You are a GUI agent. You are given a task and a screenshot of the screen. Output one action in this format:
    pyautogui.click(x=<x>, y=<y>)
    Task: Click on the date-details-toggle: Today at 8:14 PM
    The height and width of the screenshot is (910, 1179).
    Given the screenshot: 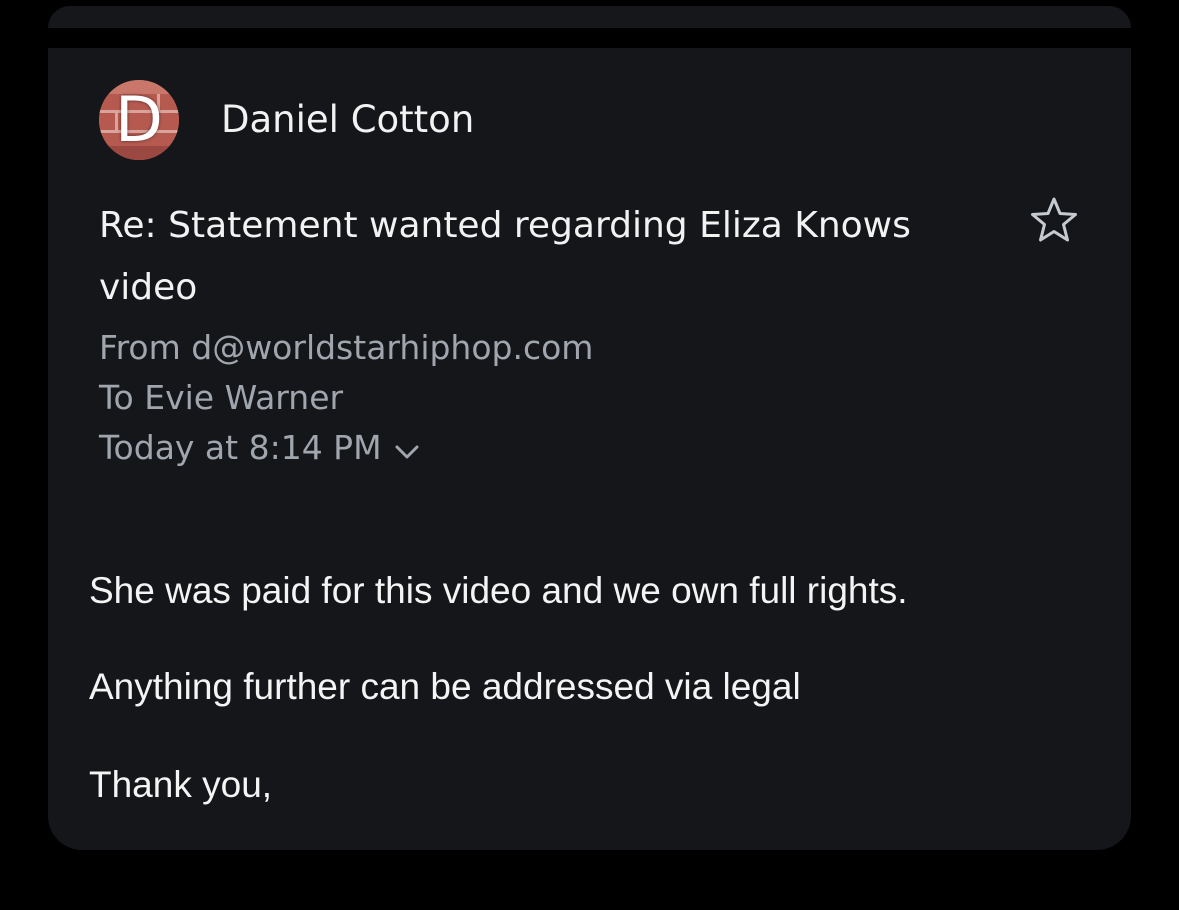 What is the action you would take?
    pyautogui.click(x=259, y=448)
    